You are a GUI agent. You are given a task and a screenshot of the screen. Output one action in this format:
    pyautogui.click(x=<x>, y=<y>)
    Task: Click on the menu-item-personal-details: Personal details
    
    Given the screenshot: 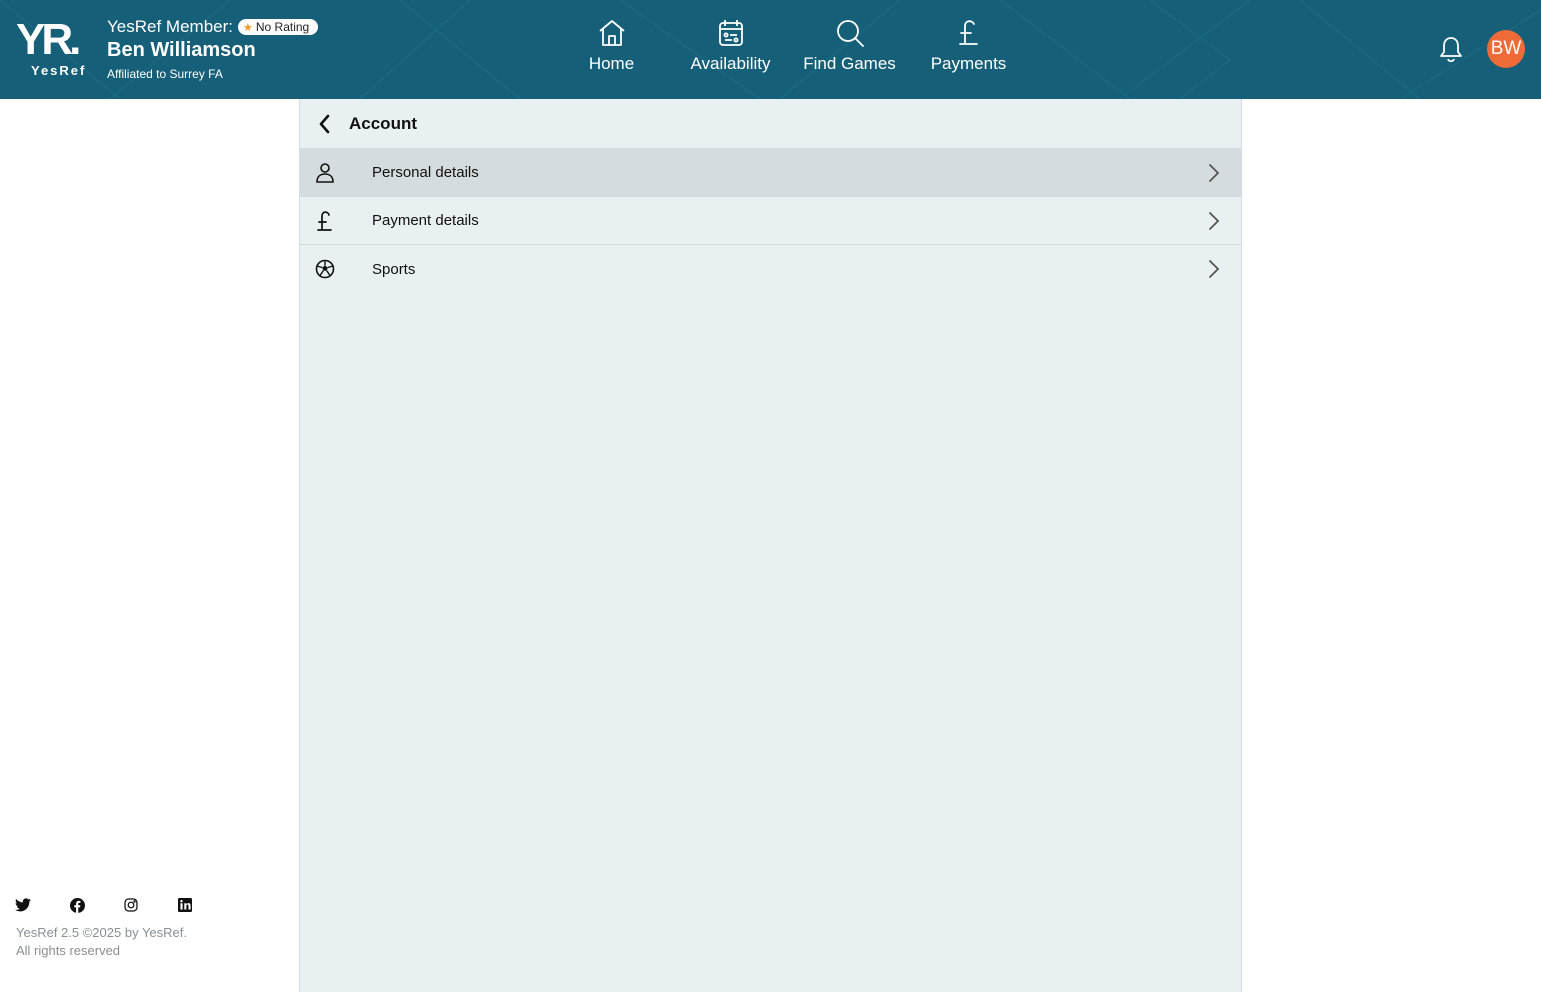 What is the action you would take?
    pyautogui.click(x=770, y=173)
    